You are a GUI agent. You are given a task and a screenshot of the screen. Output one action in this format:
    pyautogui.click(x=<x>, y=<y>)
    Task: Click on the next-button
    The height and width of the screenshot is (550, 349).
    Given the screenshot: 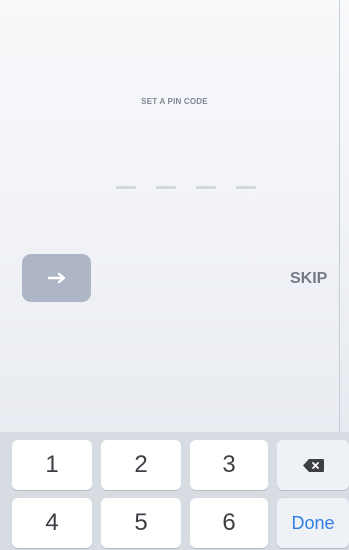 What is the action you would take?
    pyautogui.click(x=56, y=278)
    